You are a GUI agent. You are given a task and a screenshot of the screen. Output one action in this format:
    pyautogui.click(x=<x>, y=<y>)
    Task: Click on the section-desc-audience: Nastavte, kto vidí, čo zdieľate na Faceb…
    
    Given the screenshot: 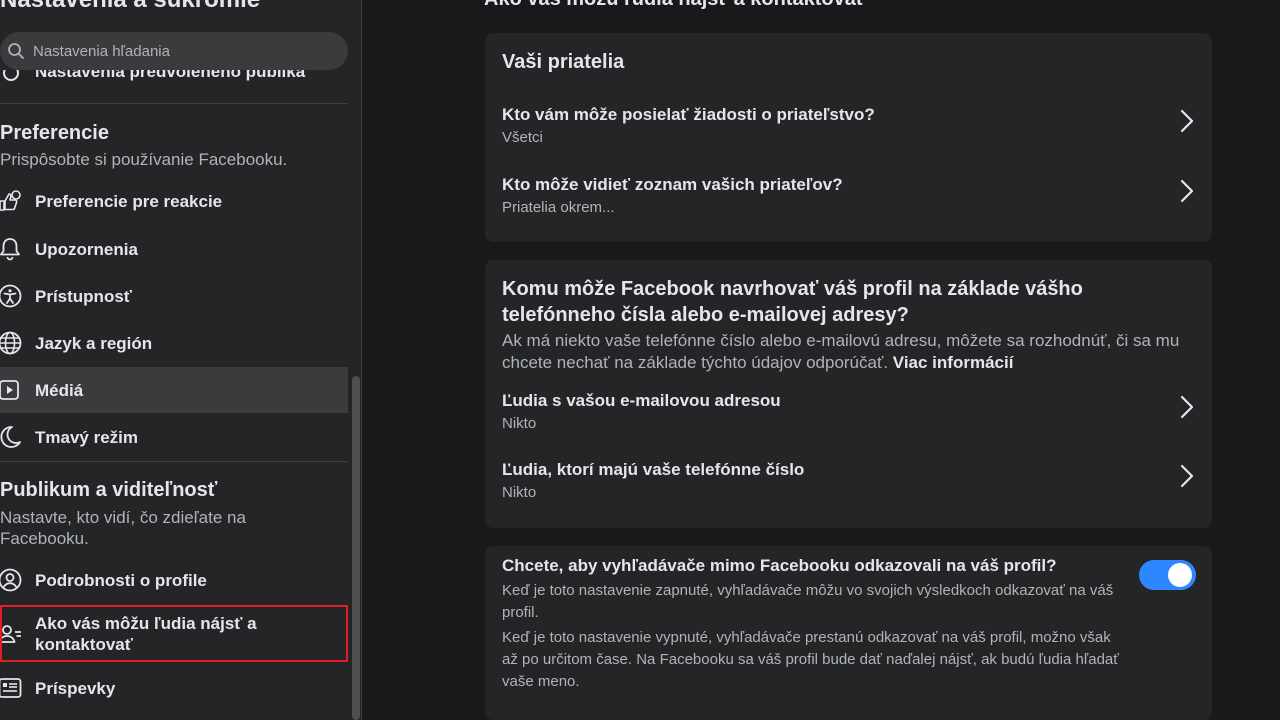 What is the action you would take?
    pyautogui.click(x=123, y=528)
    